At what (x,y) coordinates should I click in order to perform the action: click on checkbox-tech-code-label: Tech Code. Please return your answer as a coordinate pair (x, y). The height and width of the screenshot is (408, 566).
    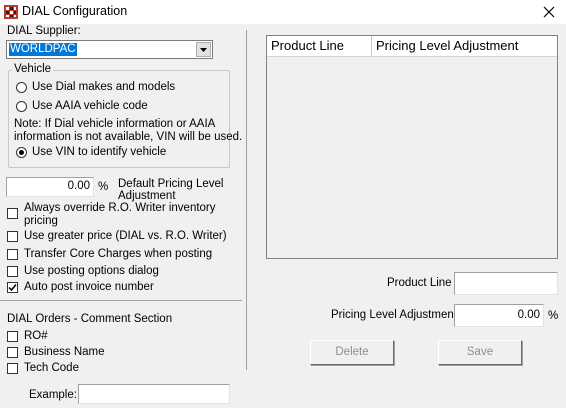
    Looking at the image, I should click on (51, 368).